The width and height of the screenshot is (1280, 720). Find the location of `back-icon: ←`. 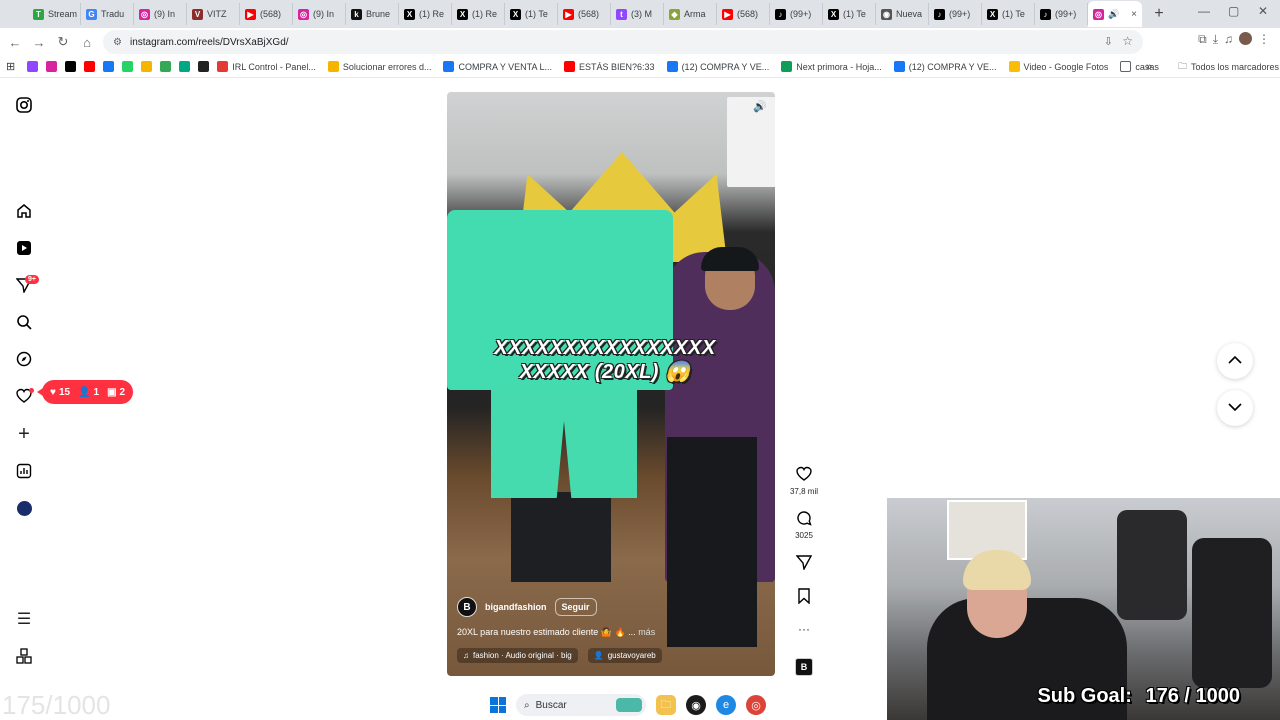

back-icon: ← is located at coordinates (15, 42).